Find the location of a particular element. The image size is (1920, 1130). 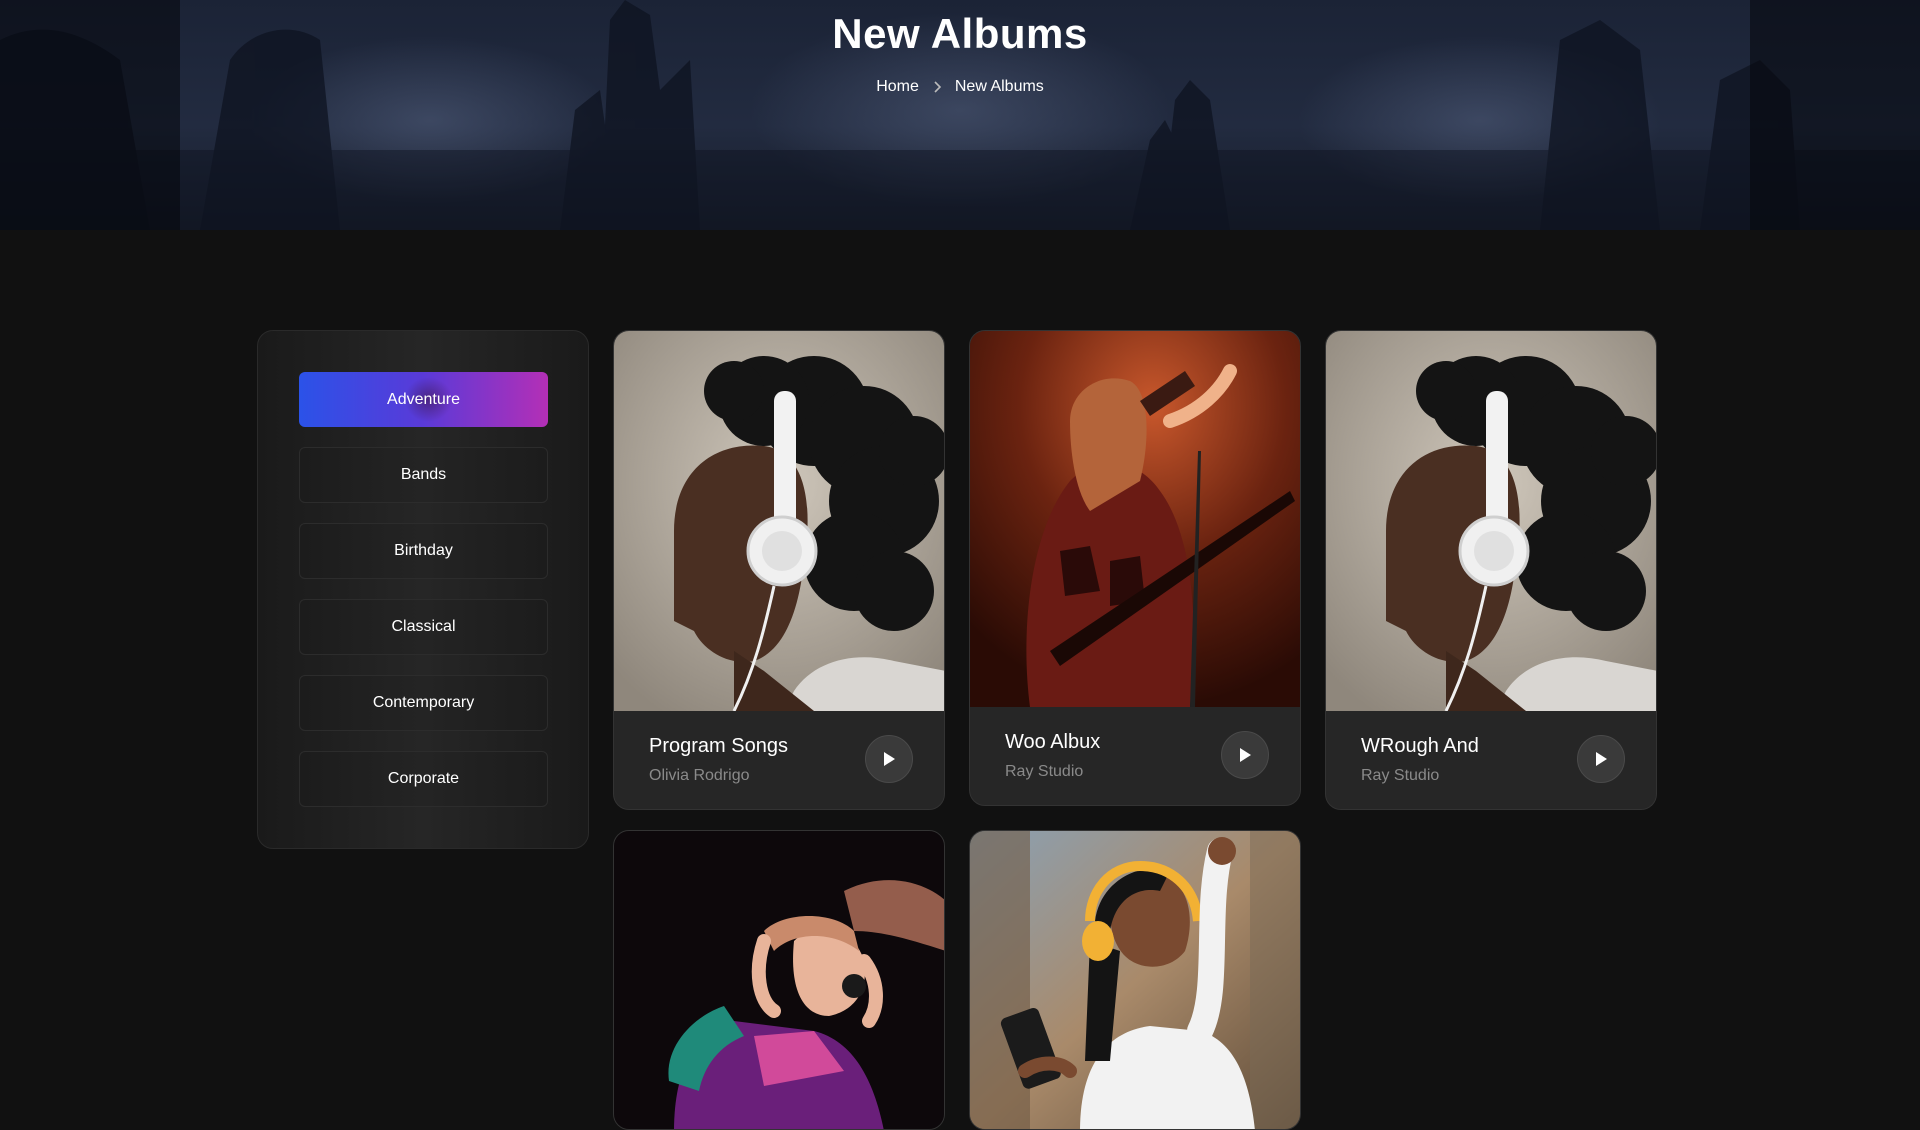

category-button-corporate: Corporate is located at coordinates (423, 779).